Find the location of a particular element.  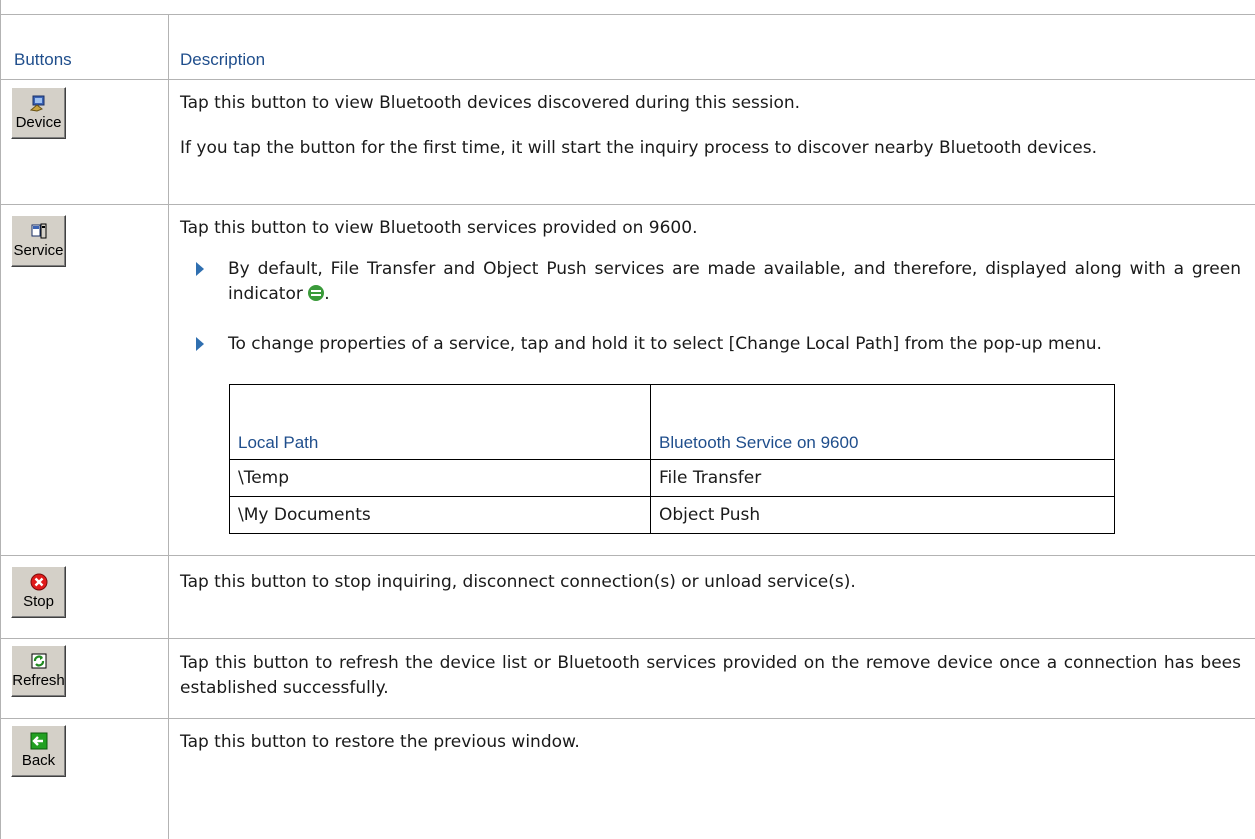

table-row: \Temp File Transfer is located at coordinates (672, 478).